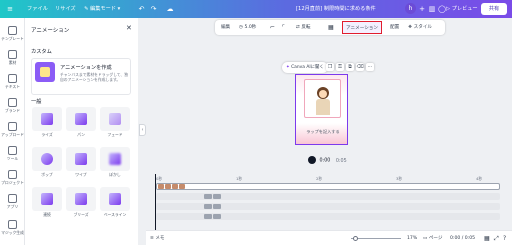 The height and width of the screenshot is (245, 512). I want to click on style-icon: ❖, so click(410, 27).